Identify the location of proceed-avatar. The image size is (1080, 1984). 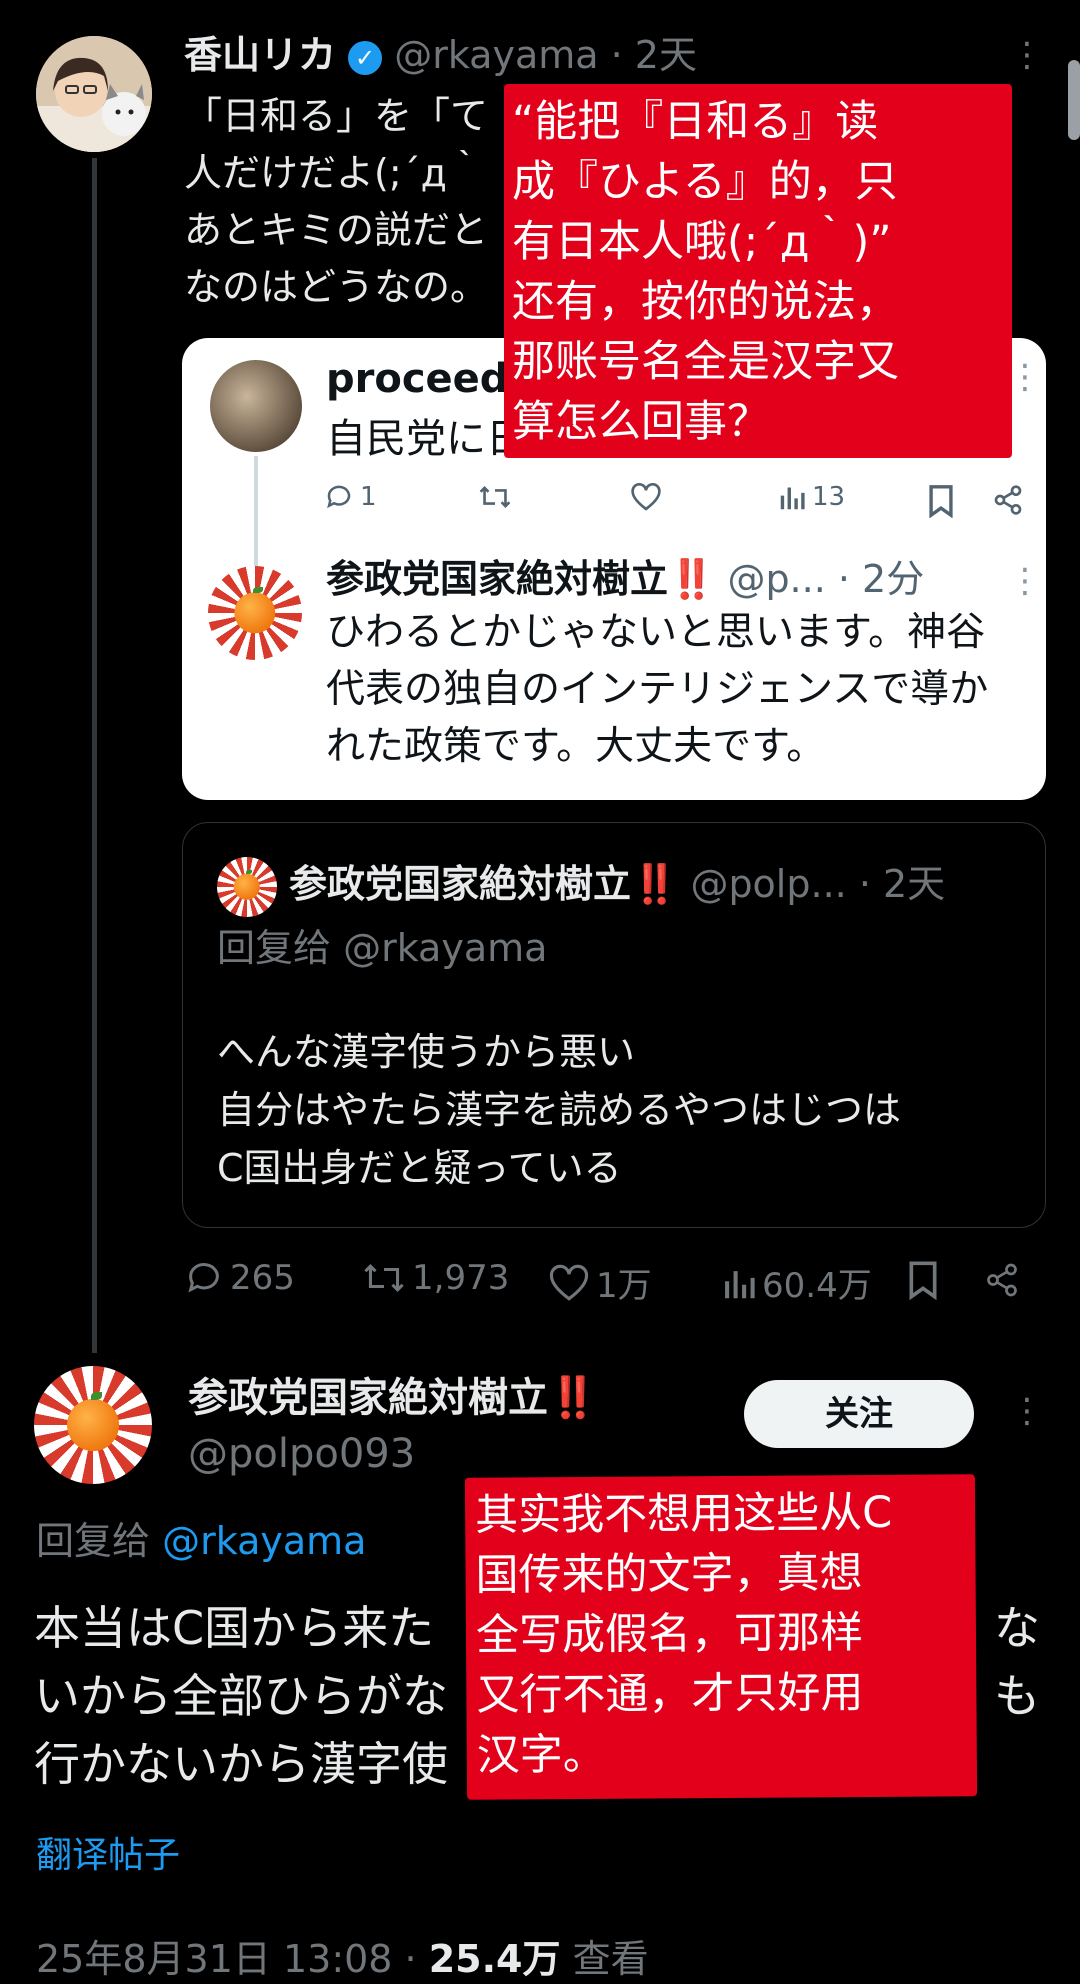
(256, 406).